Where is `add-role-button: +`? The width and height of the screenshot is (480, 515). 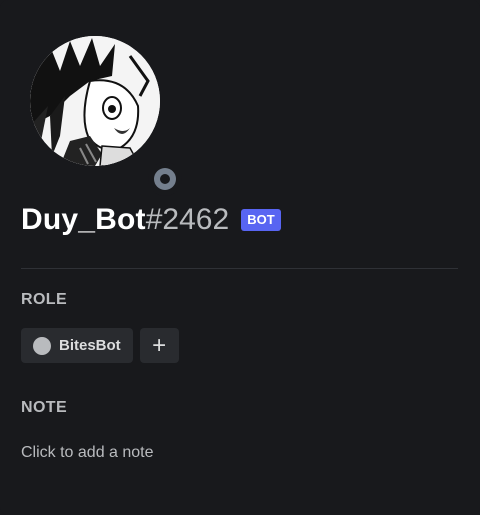
add-role-button: + is located at coordinates (159, 345).